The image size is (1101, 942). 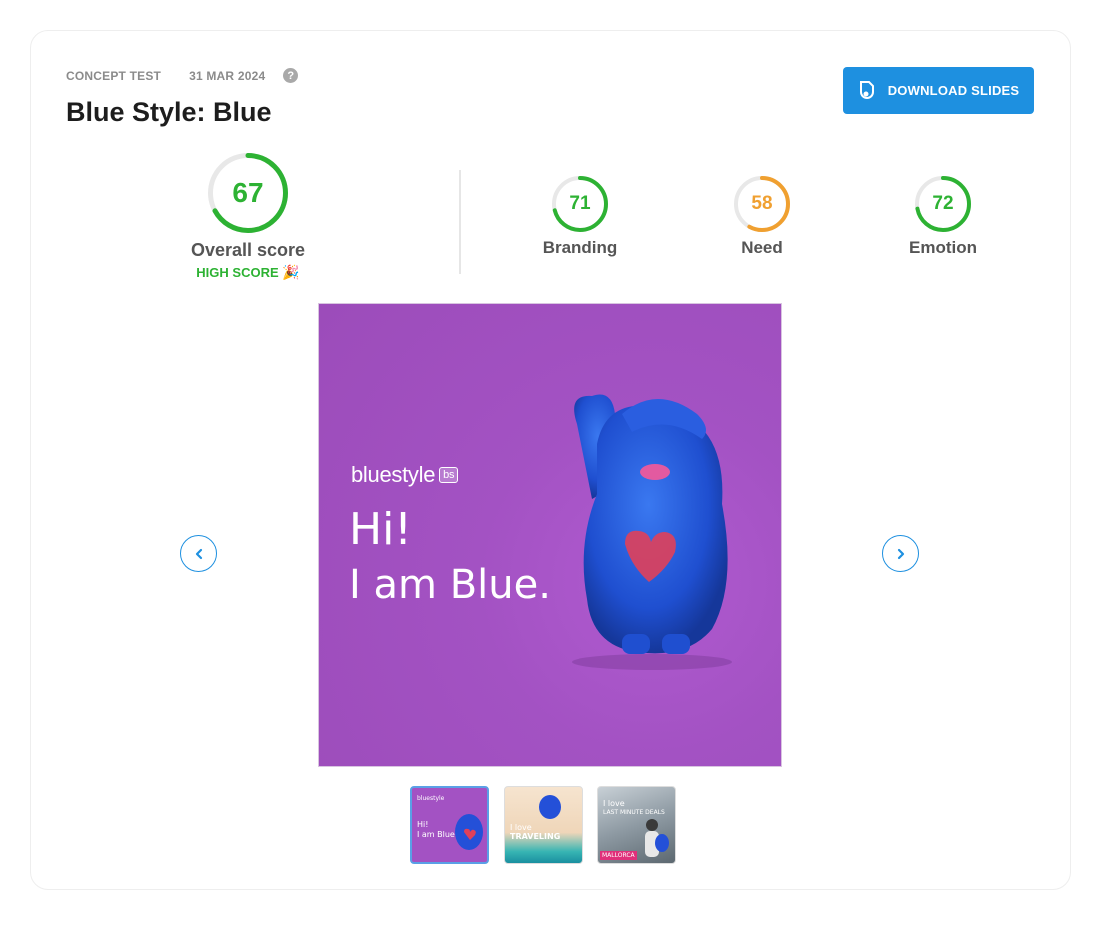 I want to click on thumb-1-mascot-image, so click(x=469, y=832).